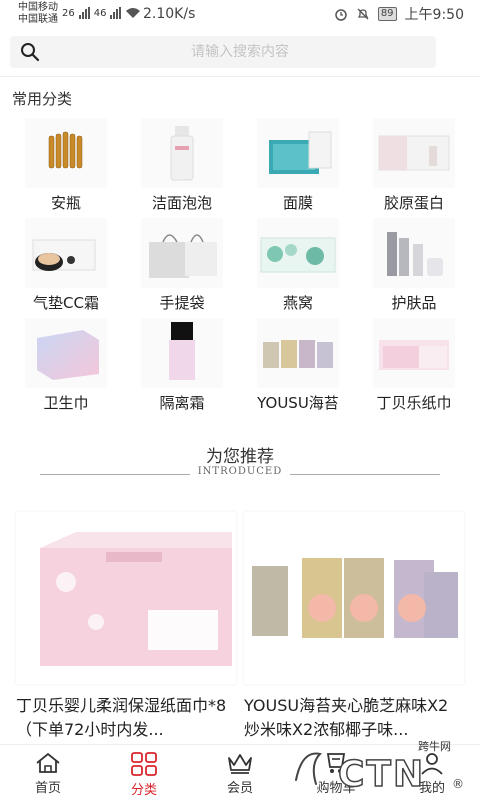 This screenshot has height=800, width=480. Describe the element at coordinates (434, 15) in the screenshot. I see `clock: 上午9:50` at that location.